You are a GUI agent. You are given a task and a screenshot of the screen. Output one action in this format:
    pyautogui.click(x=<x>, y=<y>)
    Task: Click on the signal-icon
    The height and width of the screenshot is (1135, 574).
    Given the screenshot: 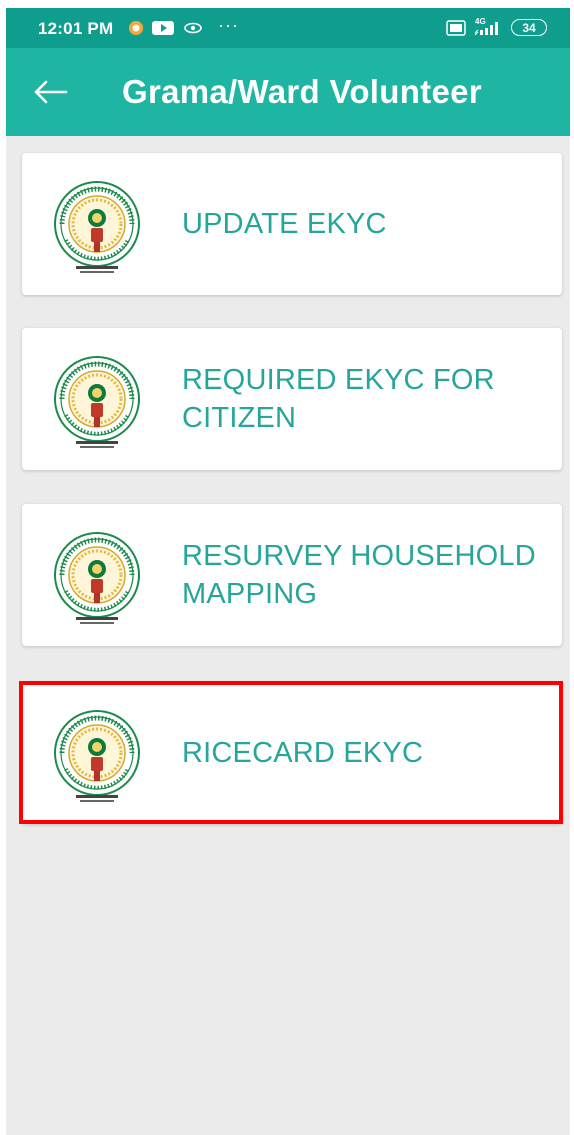 What is the action you would take?
    pyautogui.click(x=486, y=29)
    